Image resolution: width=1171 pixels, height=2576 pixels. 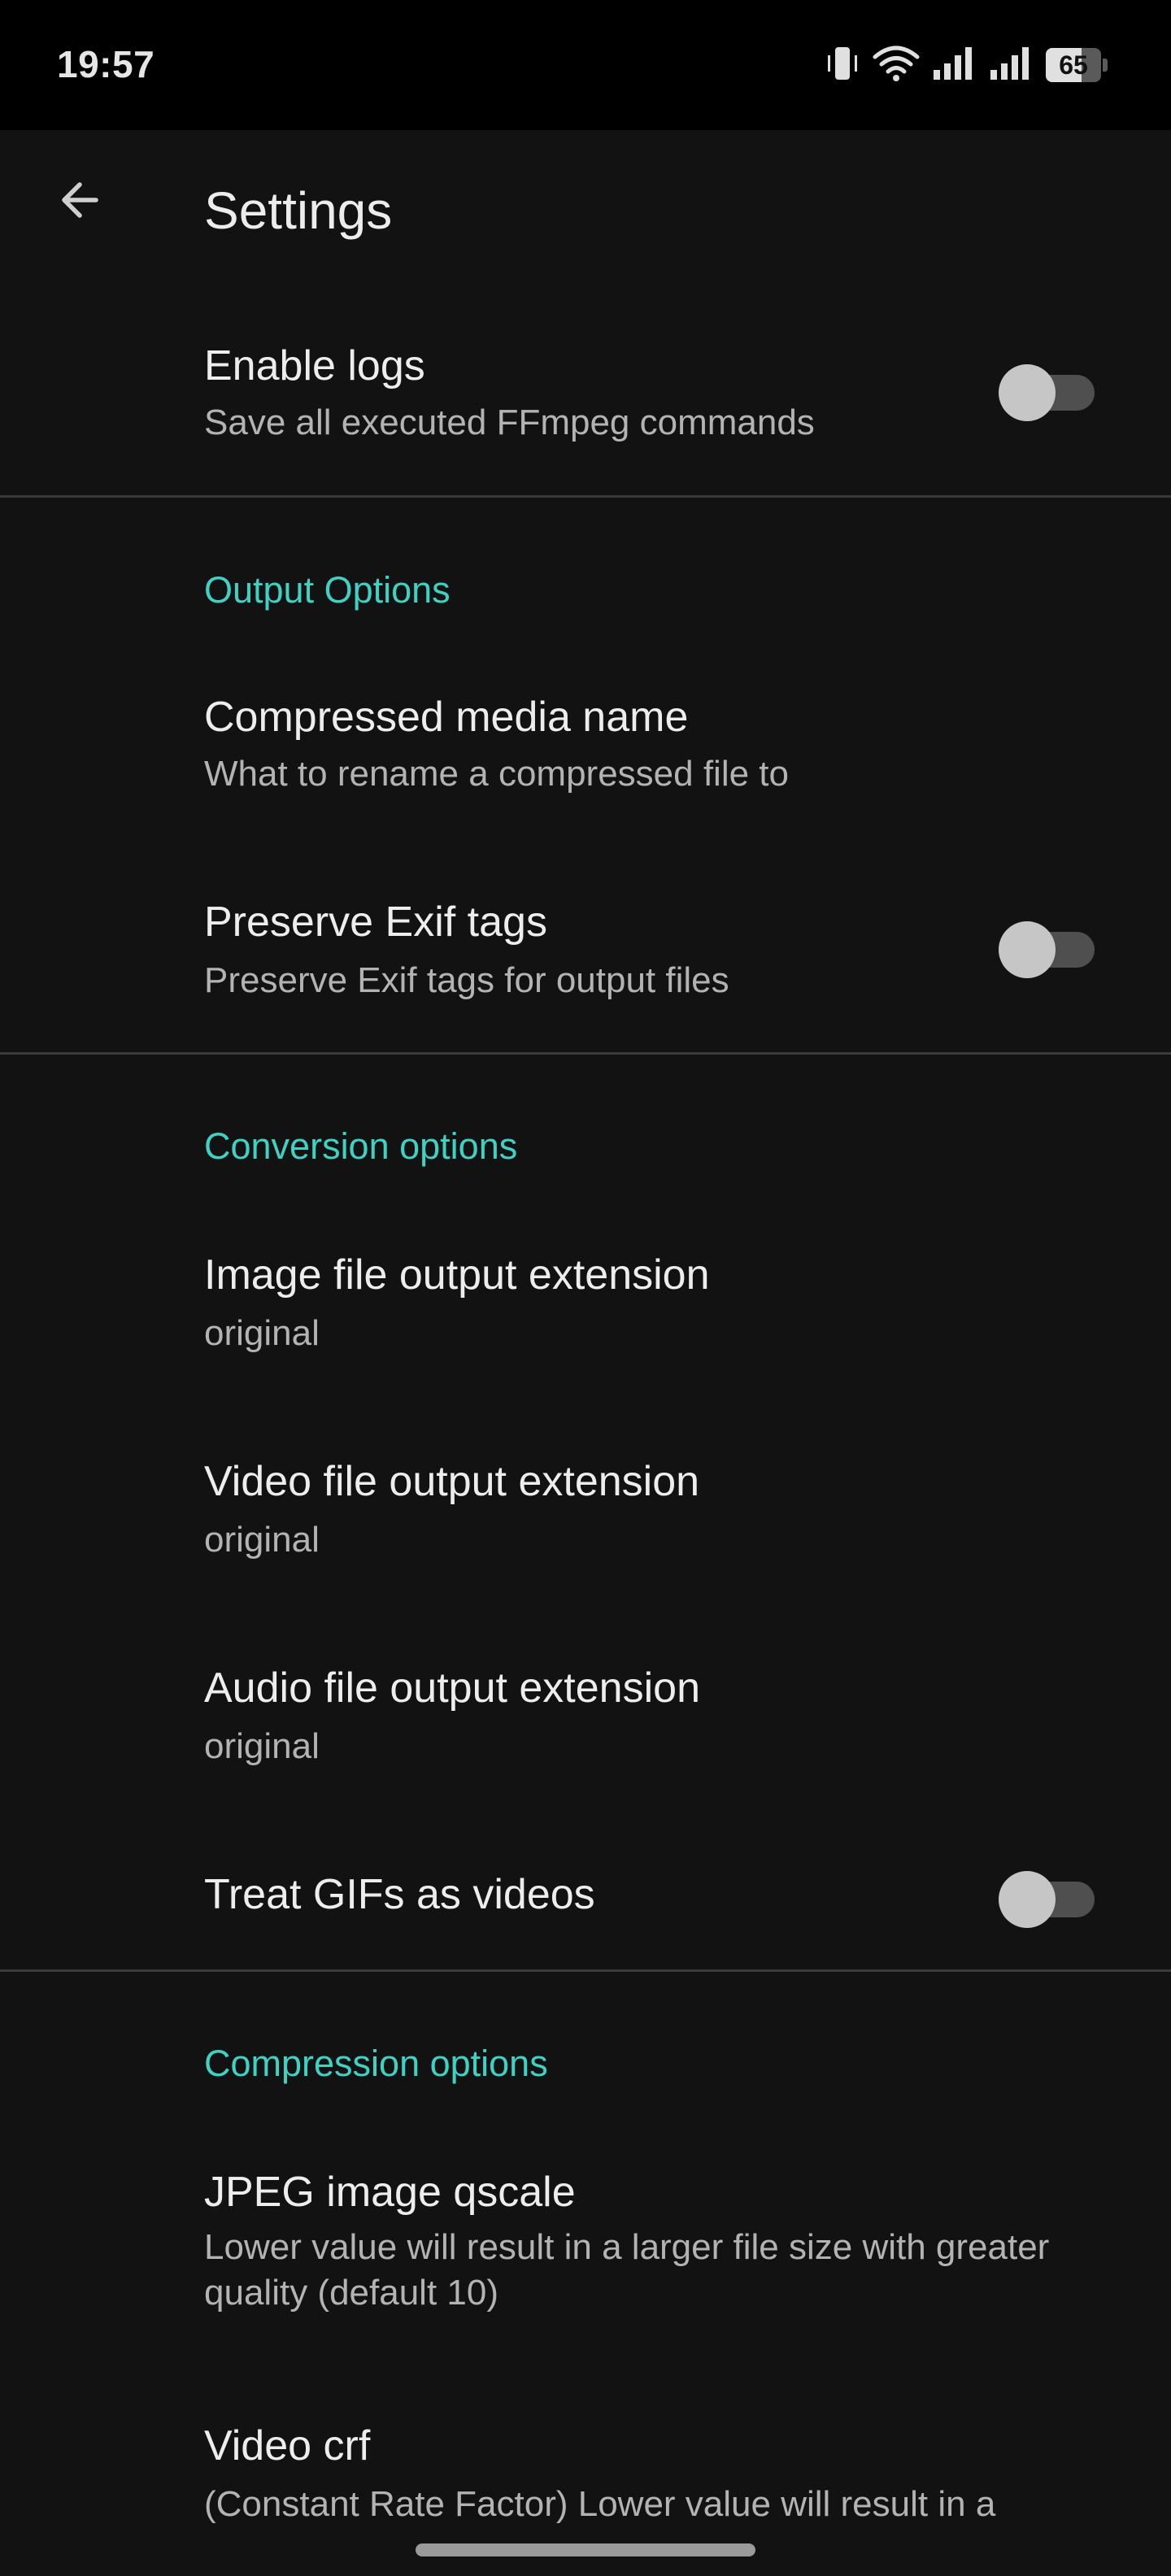 What do you see at coordinates (457, 1275) in the screenshot?
I see `pref-title: Image file output extension` at bounding box center [457, 1275].